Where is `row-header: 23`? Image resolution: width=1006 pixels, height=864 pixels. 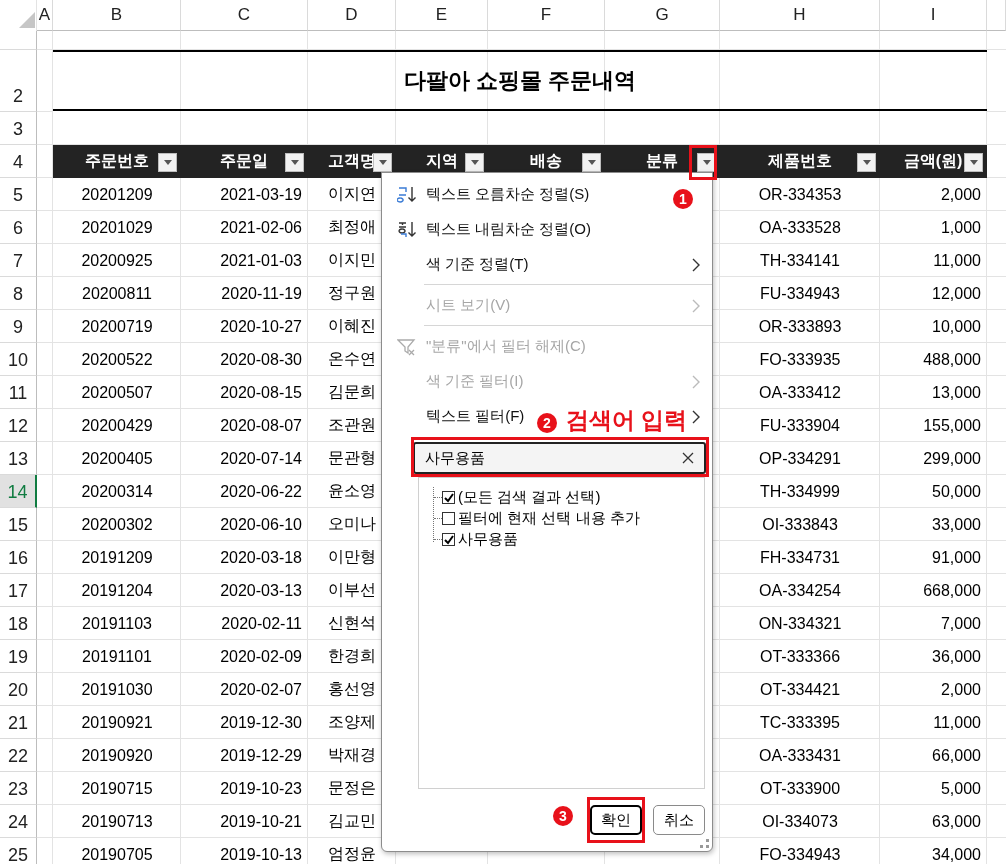 row-header: 23 is located at coordinates (18, 788).